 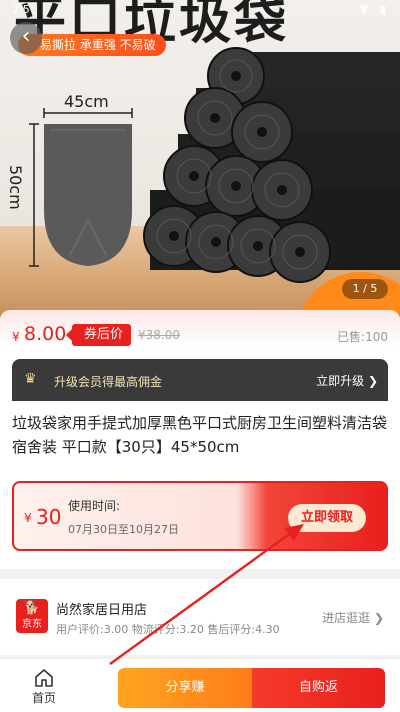 What do you see at coordinates (15, 187) in the screenshot?
I see `dimension-height: 50cm` at bounding box center [15, 187].